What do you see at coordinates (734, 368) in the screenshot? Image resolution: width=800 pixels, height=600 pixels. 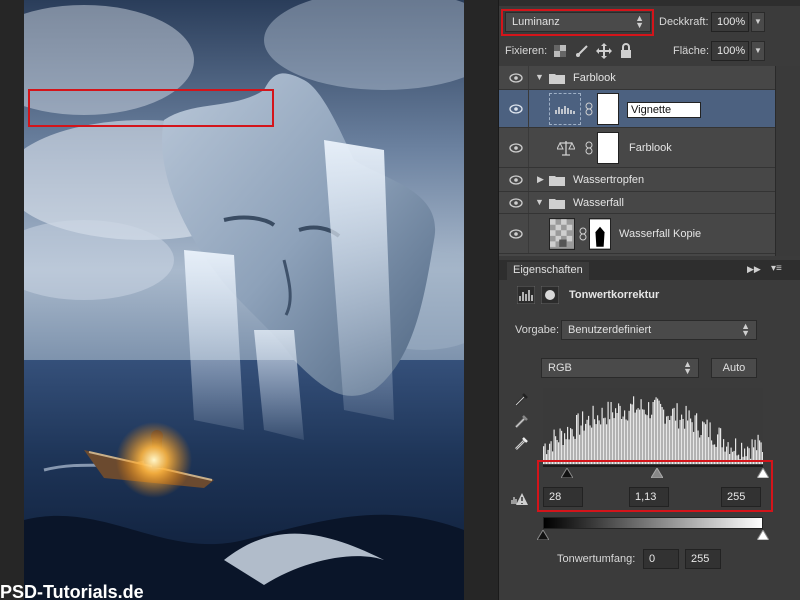 I see `auto-button: Auto` at bounding box center [734, 368].